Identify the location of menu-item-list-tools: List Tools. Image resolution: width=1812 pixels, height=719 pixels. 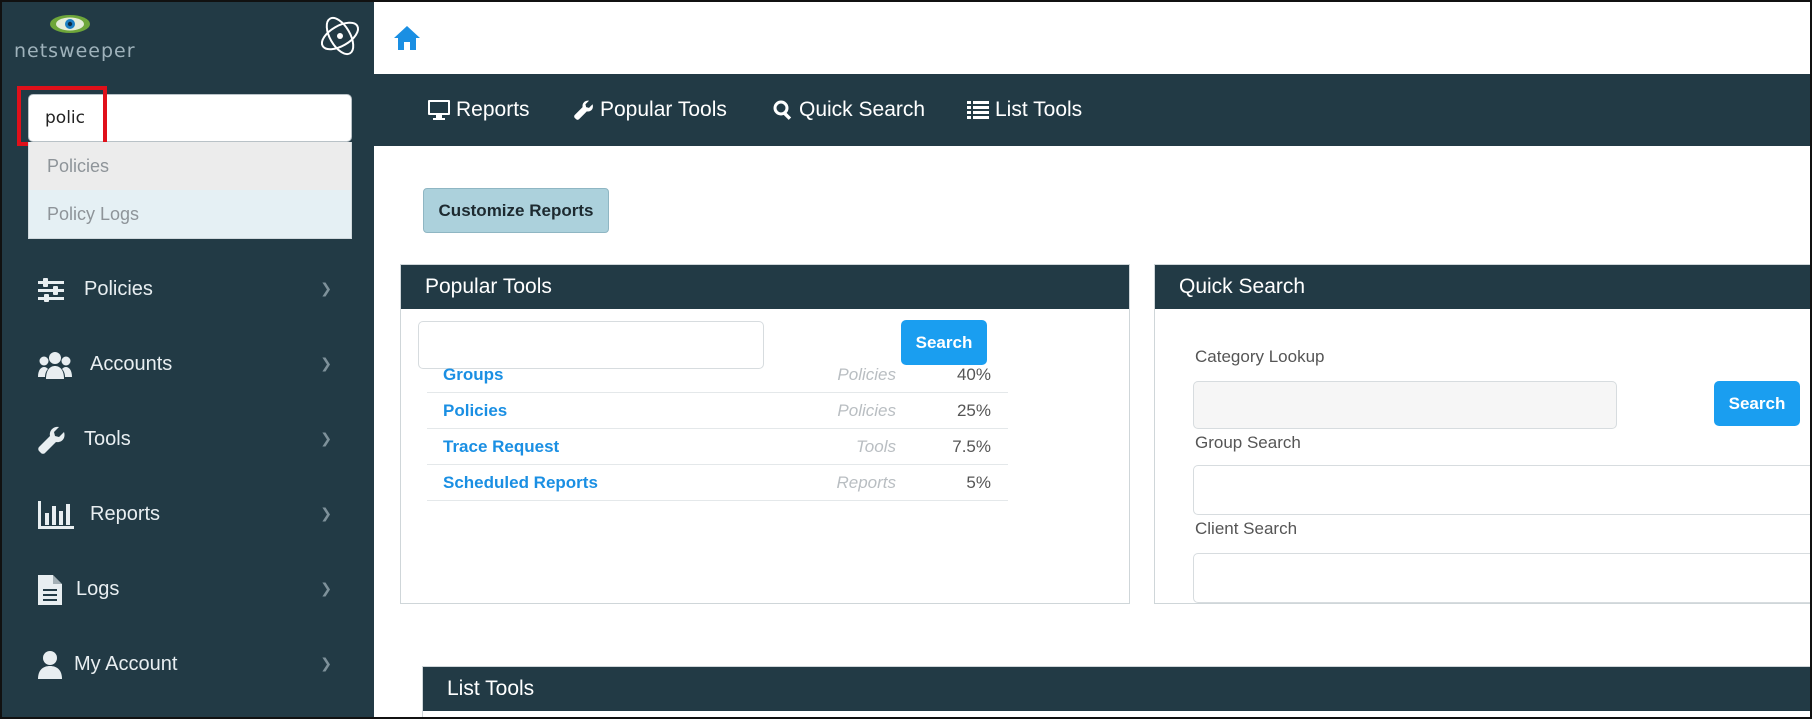
(1024, 110).